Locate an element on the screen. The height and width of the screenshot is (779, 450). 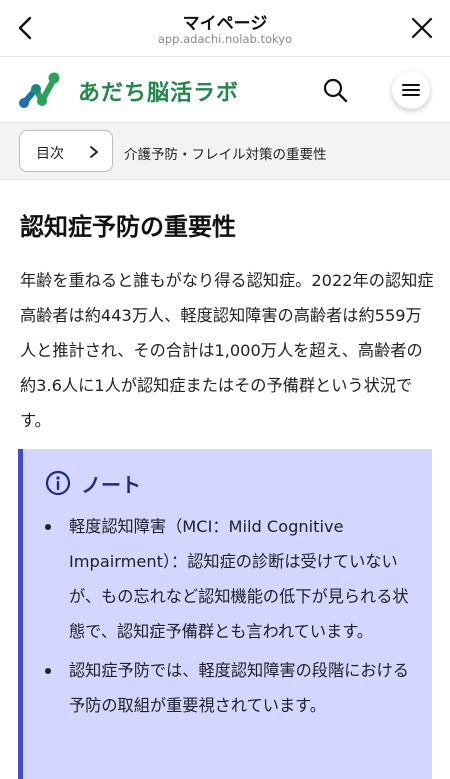
article-heading: 認知症予防の重要性 is located at coordinates (128, 227).